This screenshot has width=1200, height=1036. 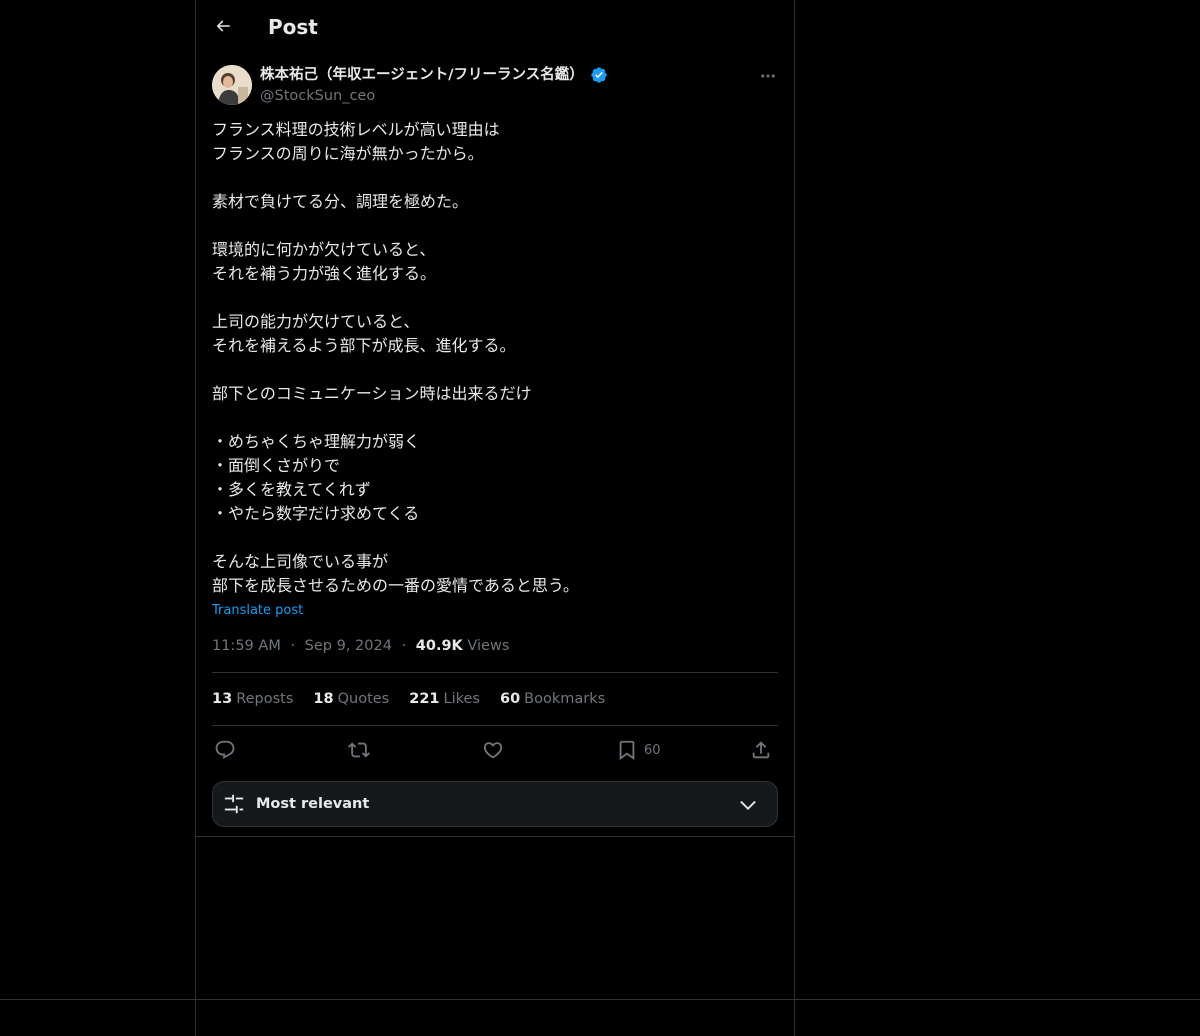 I want to click on post-line: 部下とのコミュニケーション時は出来るだけ, so click(x=372, y=393).